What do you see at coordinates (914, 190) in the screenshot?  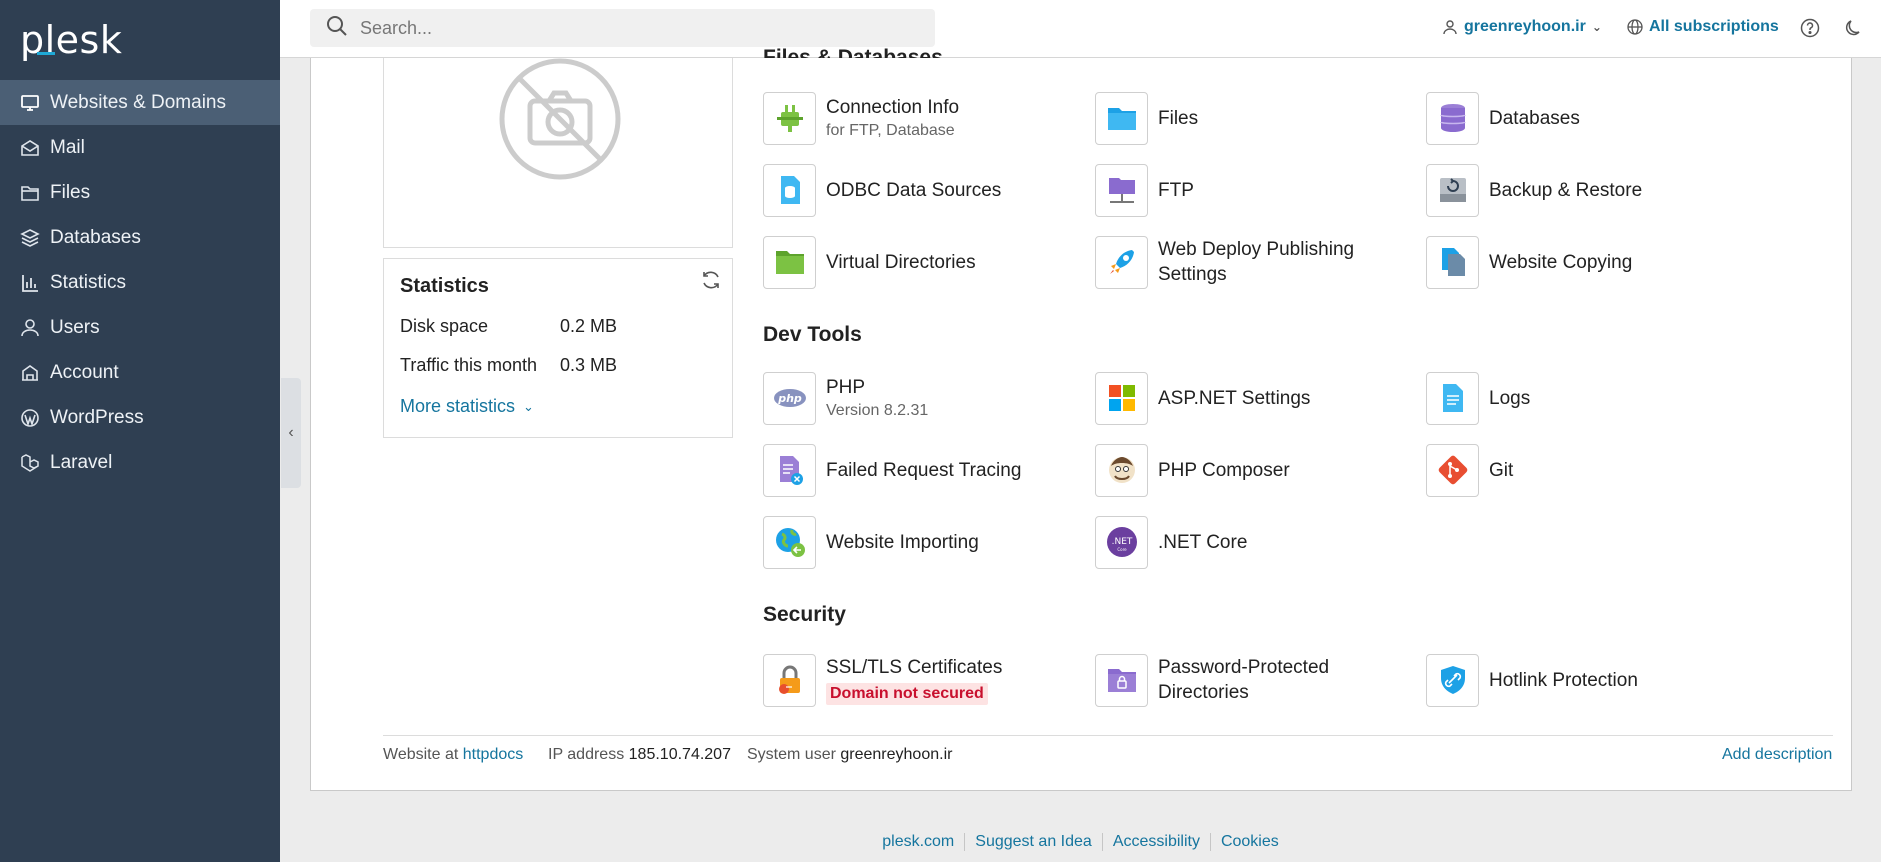 I see `tool-label: ODBC Data Sources` at bounding box center [914, 190].